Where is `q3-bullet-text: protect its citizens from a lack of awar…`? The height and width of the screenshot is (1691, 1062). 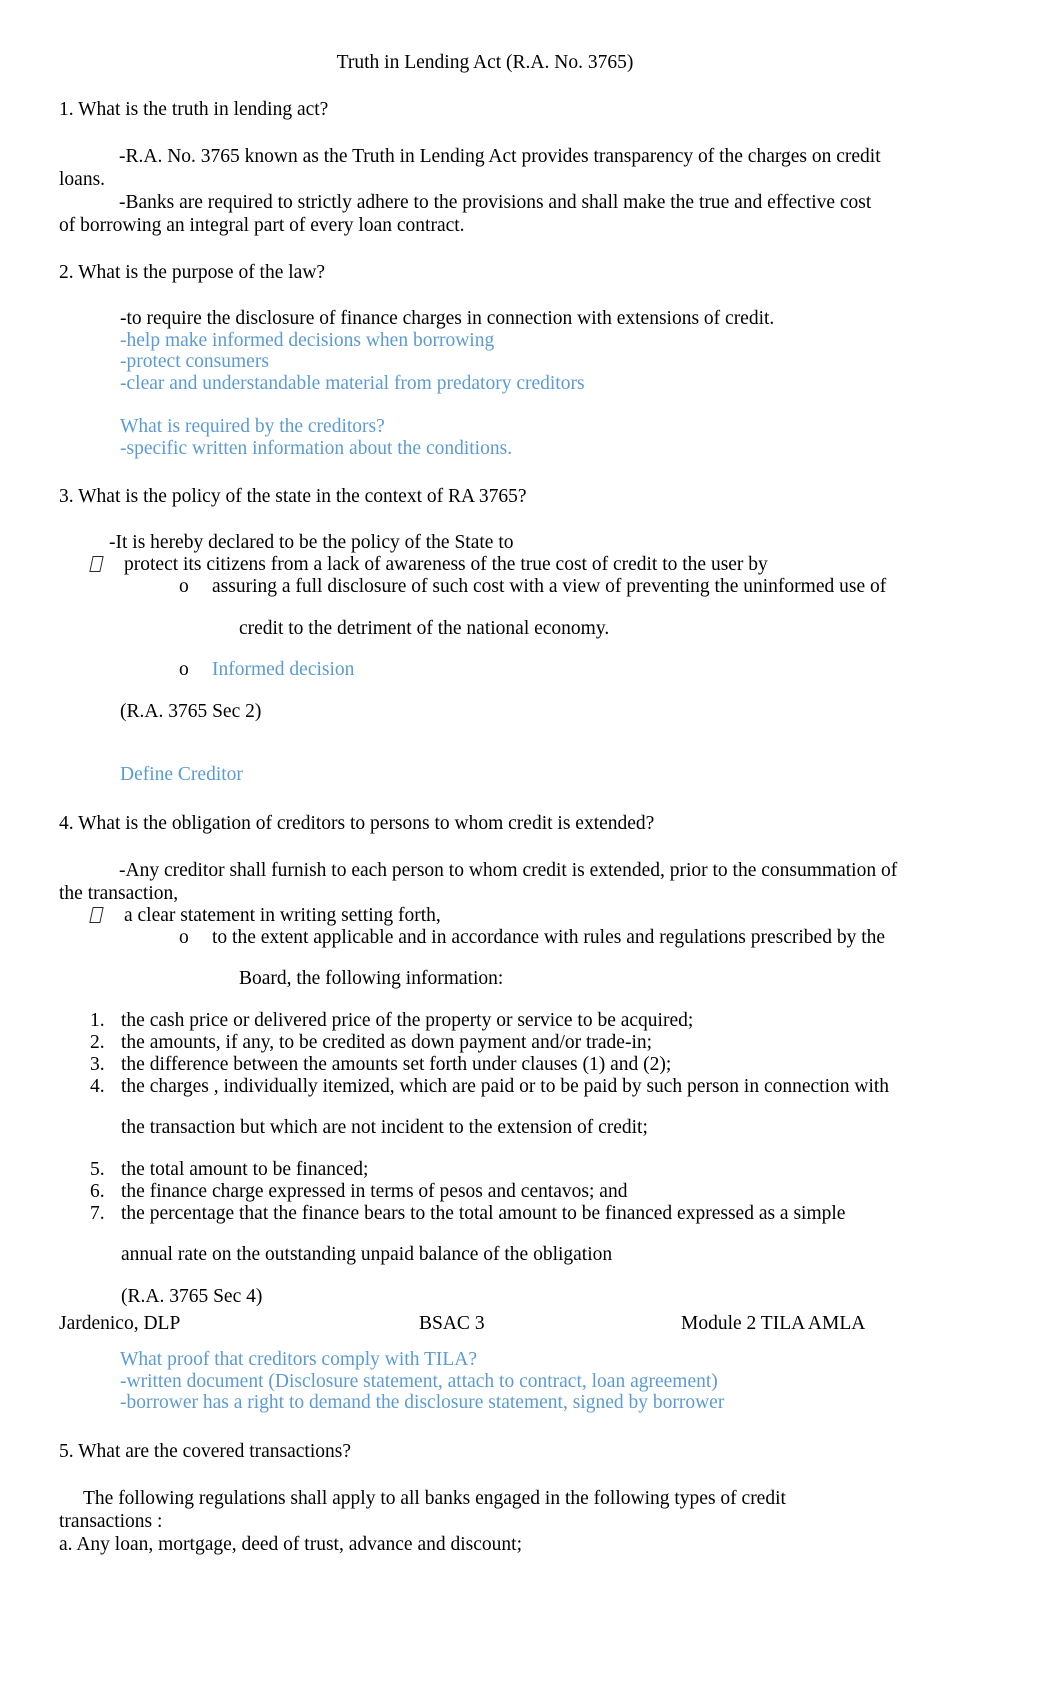 q3-bullet-text: protect its citizens from a lack of awar… is located at coordinates (446, 564).